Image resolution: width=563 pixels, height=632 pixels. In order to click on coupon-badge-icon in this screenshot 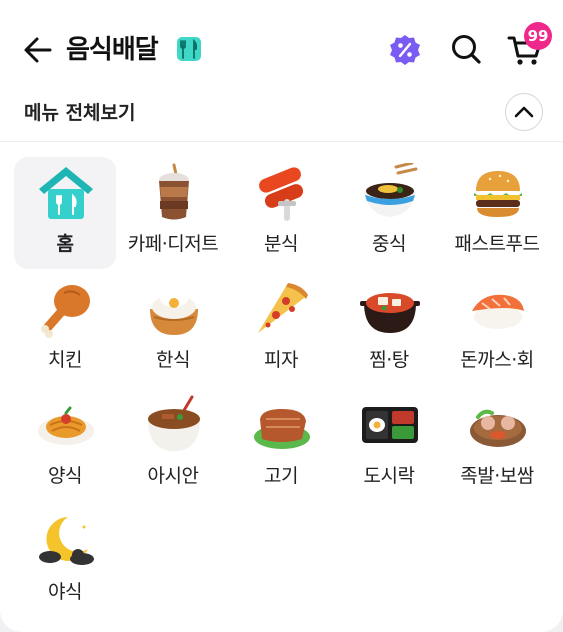, I will do `click(405, 50)`.